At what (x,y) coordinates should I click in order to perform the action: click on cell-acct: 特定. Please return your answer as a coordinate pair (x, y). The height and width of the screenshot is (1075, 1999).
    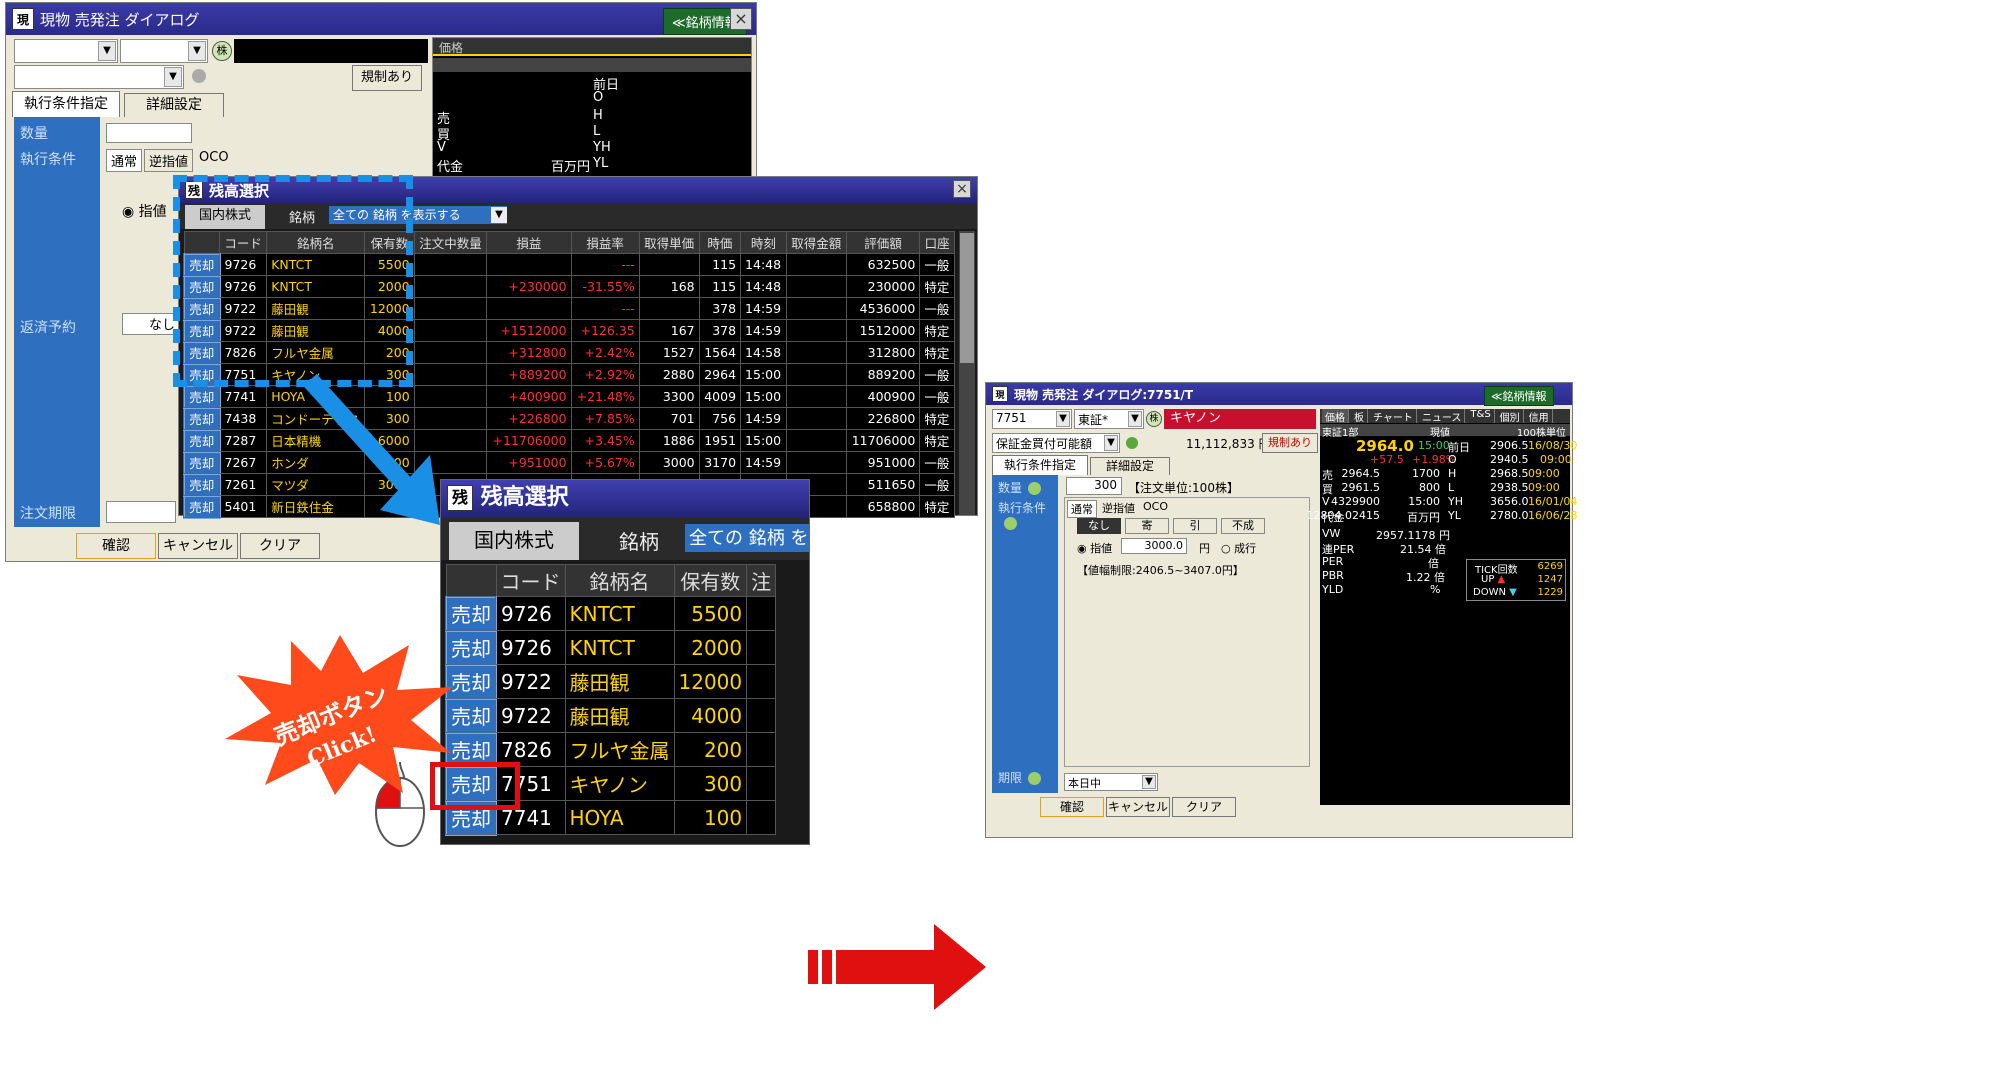
    Looking at the image, I should click on (937, 286).